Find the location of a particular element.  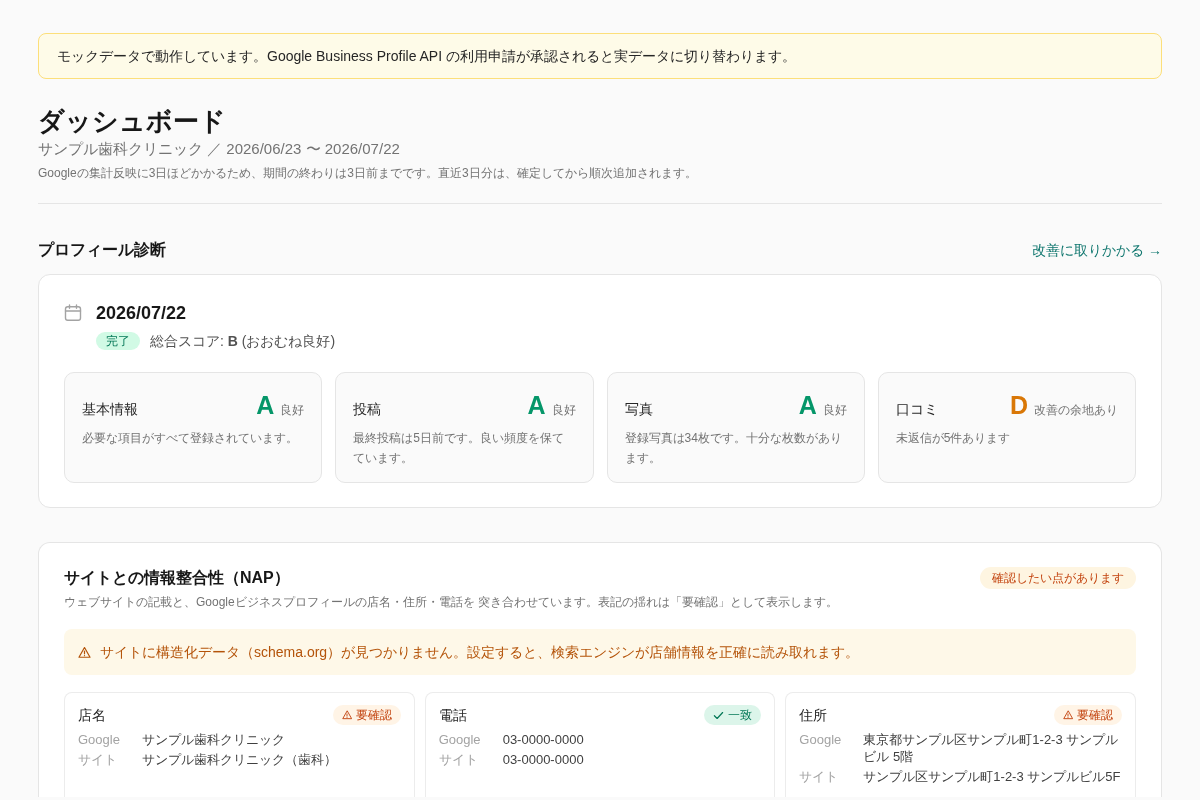

category-description: 登録写真は34枚です。十分な枚数があります。 is located at coordinates (733, 448).